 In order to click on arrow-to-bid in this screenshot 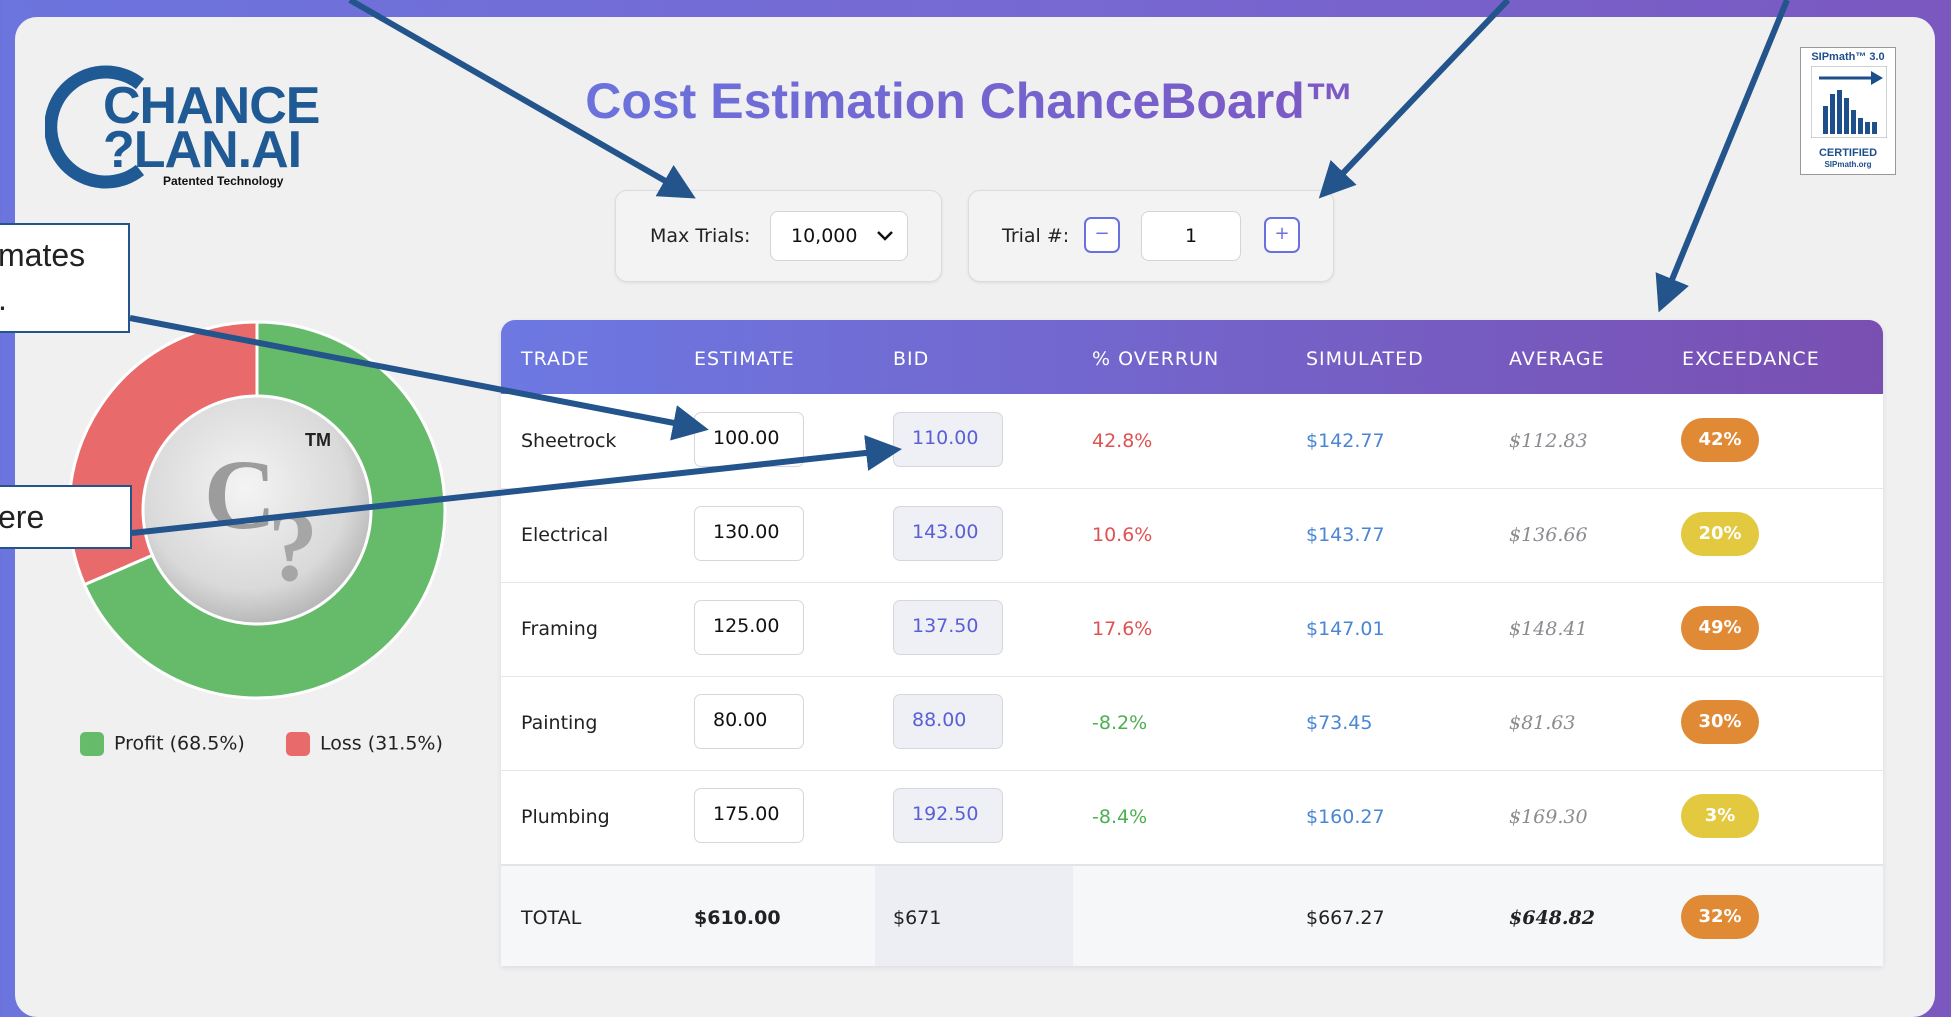, I will do `click(516, 485)`.